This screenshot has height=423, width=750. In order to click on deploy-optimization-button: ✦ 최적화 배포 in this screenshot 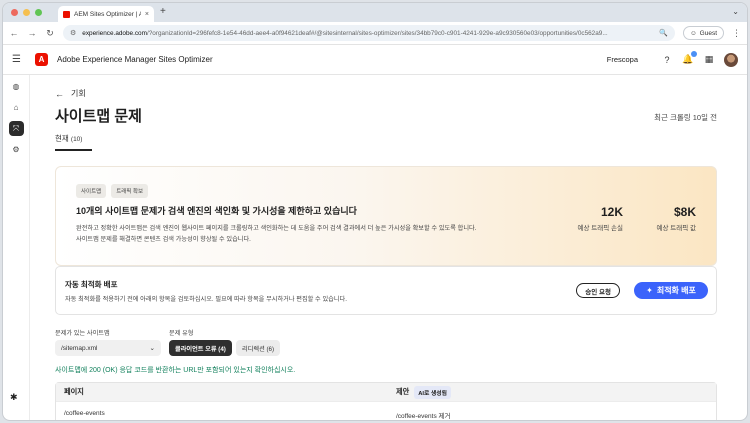, I will do `click(671, 290)`.